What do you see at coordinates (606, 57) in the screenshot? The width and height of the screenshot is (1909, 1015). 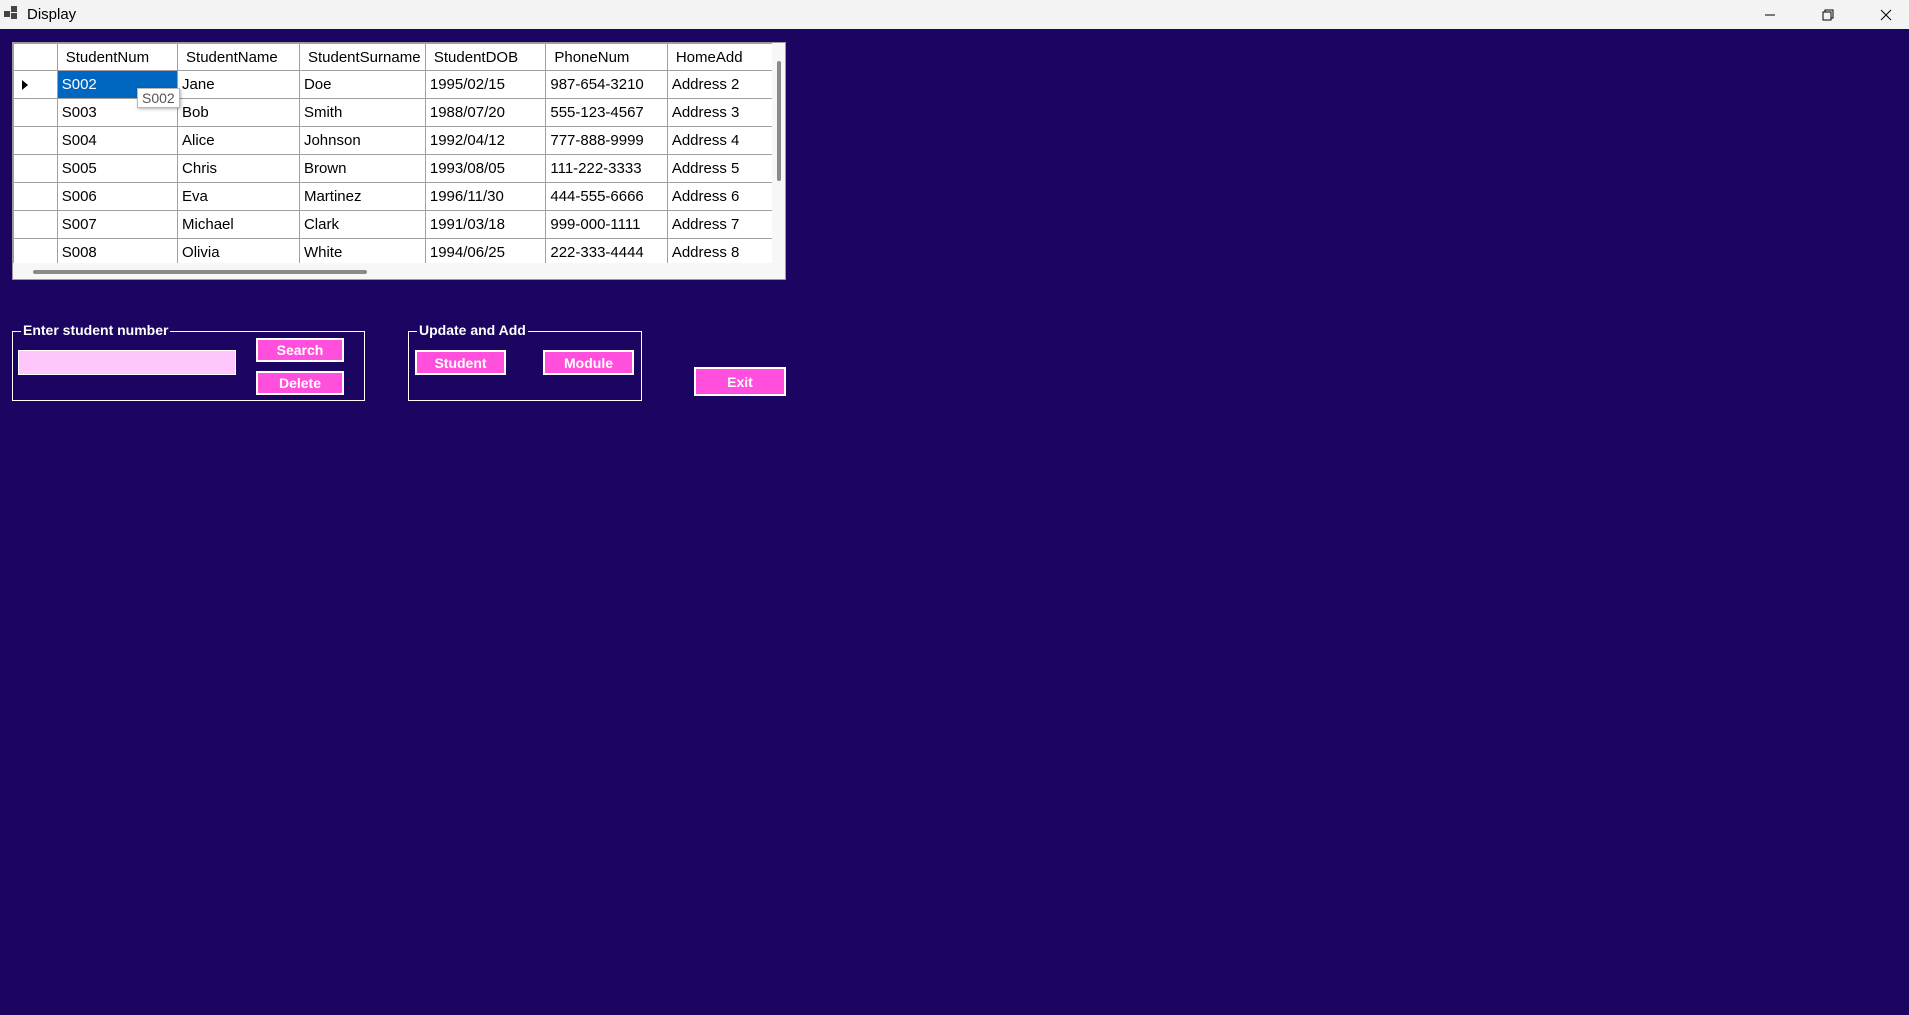 I see `column-header: PhoneNum` at bounding box center [606, 57].